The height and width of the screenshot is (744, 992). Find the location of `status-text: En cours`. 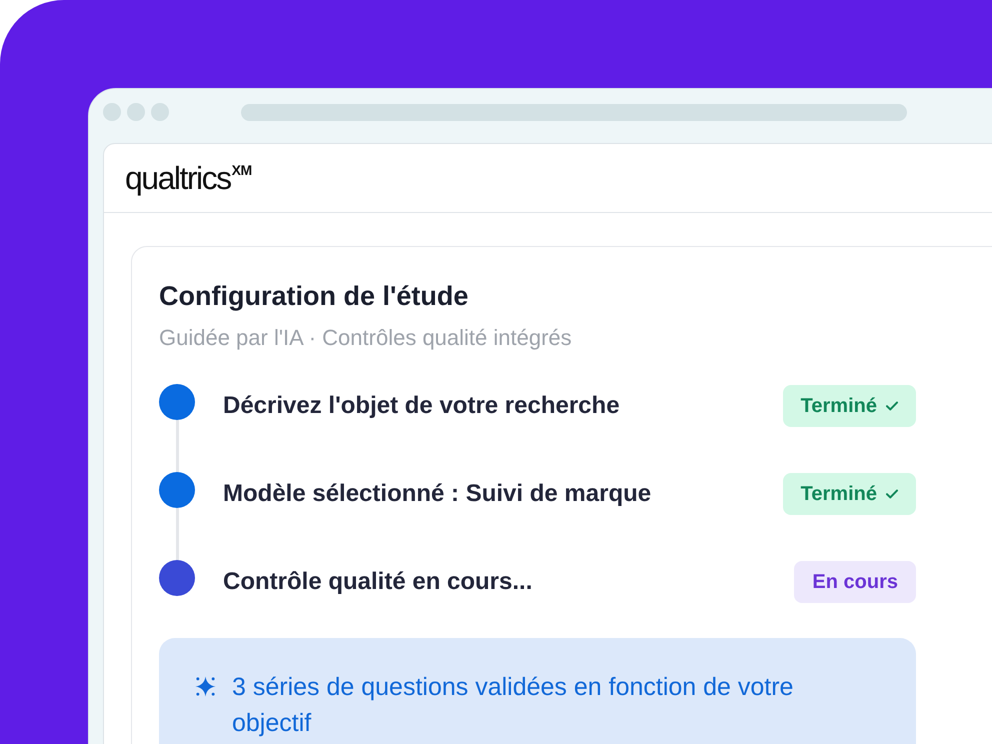

status-text: En cours is located at coordinates (855, 582).